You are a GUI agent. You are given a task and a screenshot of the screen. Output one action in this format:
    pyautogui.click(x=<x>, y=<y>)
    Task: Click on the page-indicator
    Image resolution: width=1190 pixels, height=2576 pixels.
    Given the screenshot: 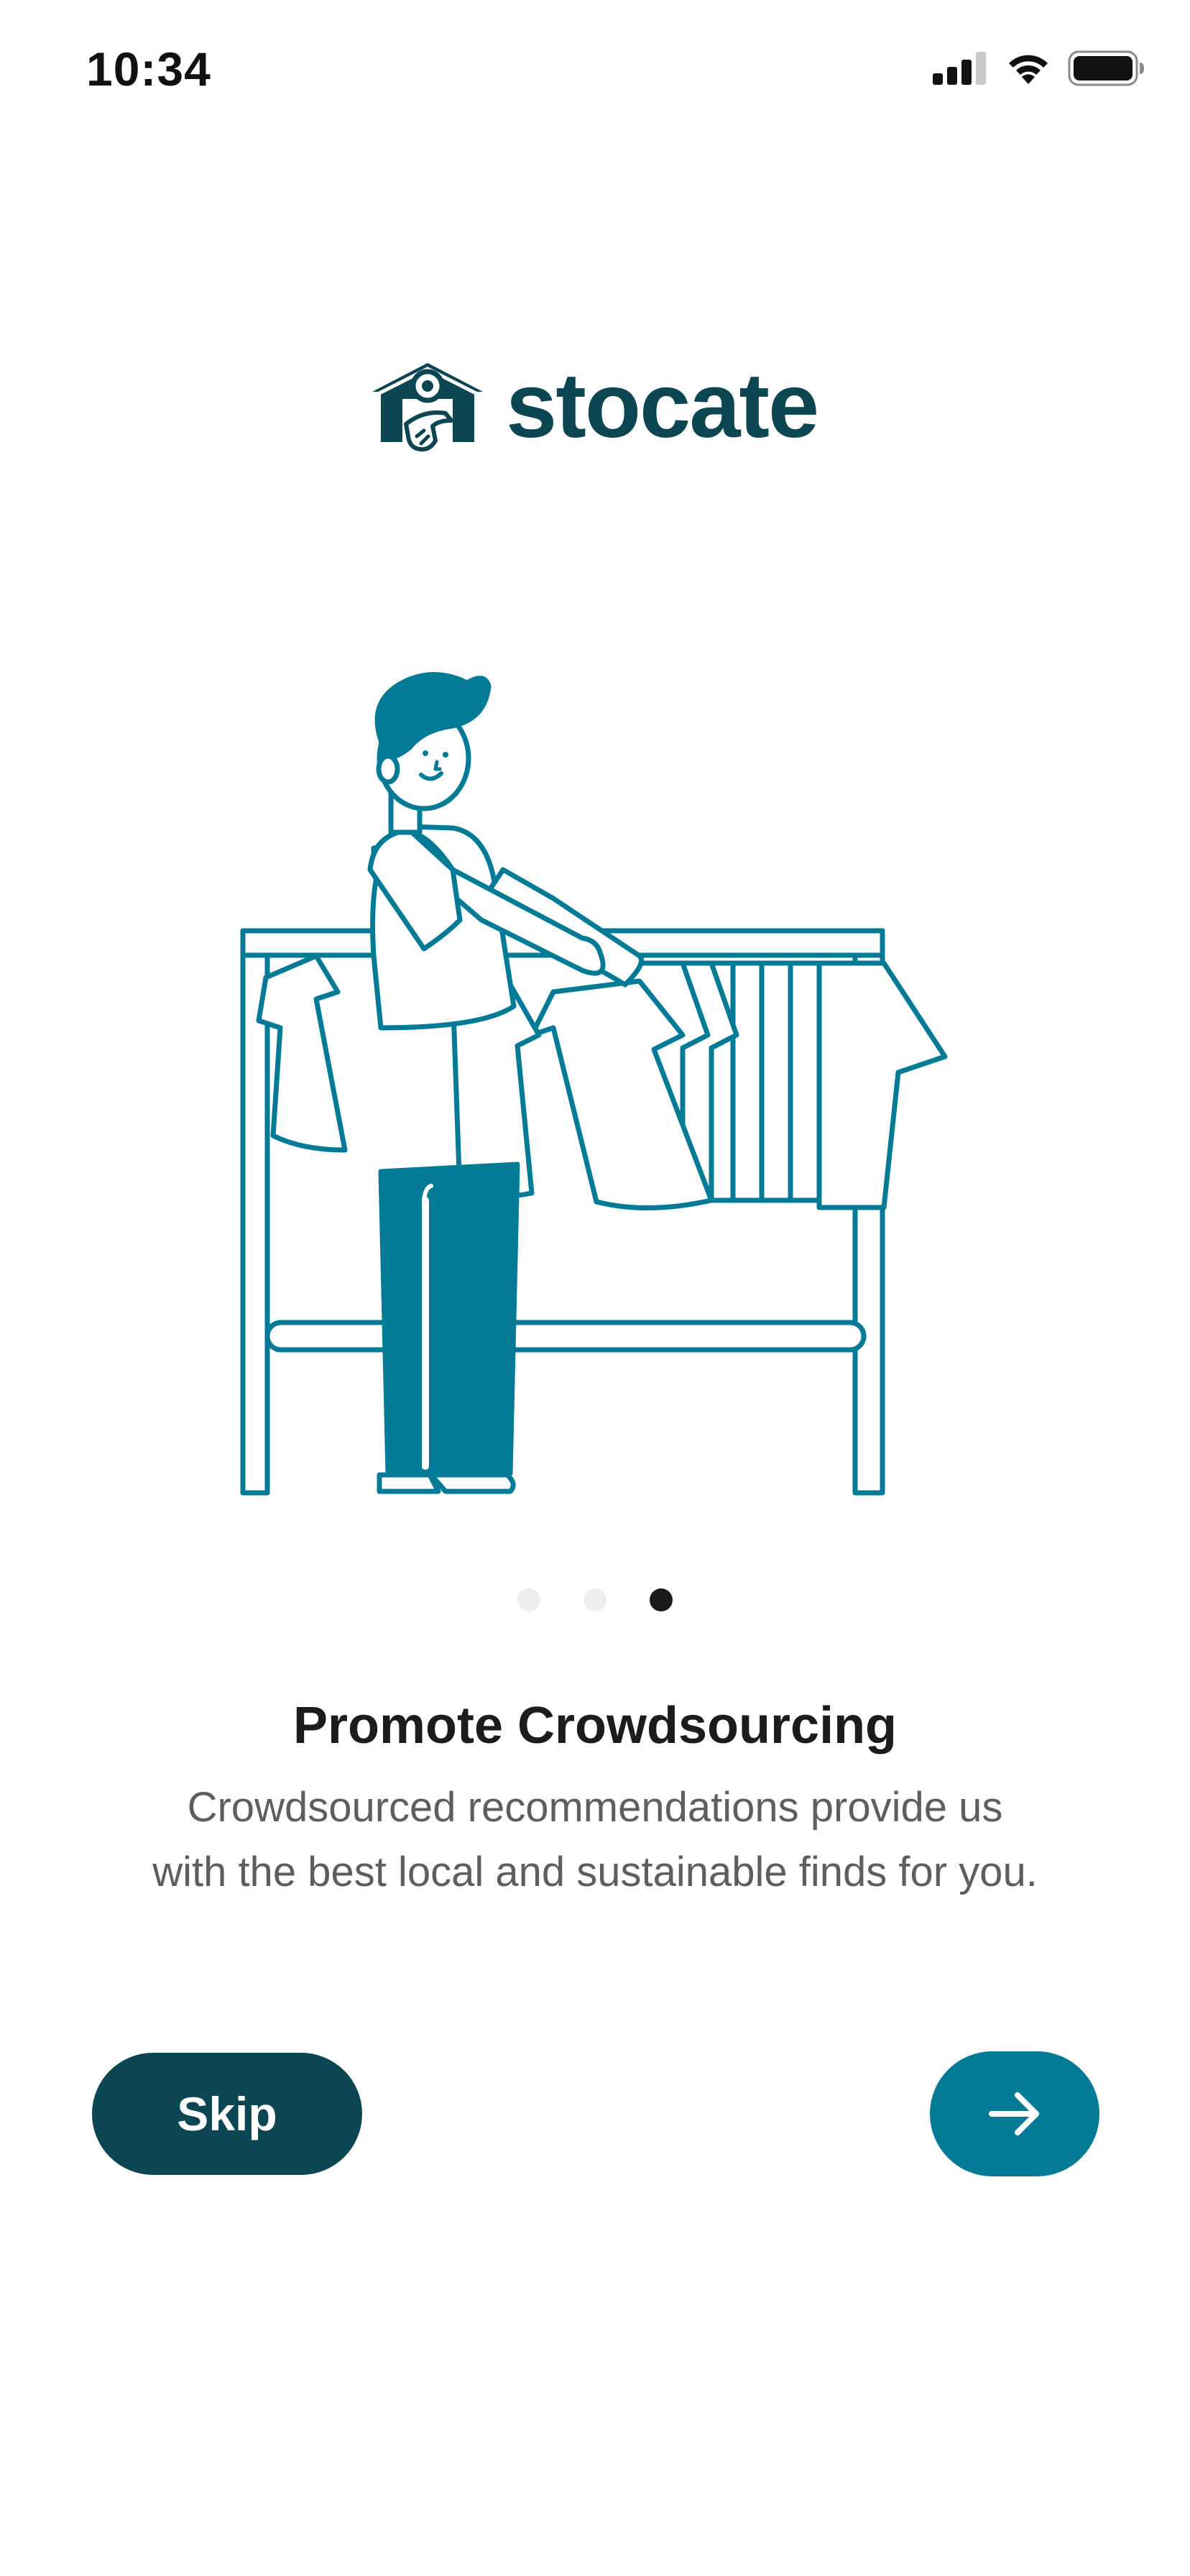 What is the action you would take?
    pyautogui.click(x=595, y=1599)
    